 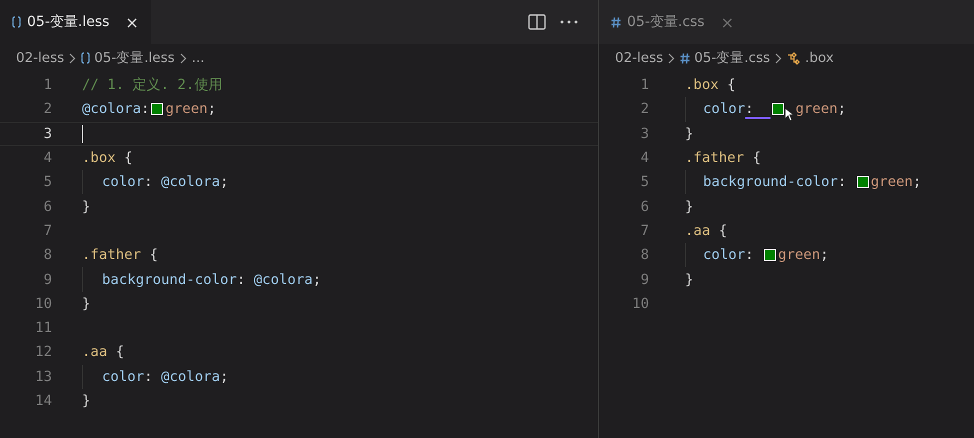 What do you see at coordinates (43, 328) in the screenshot?
I see `line-number: 11` at bounding box center [43, 328].